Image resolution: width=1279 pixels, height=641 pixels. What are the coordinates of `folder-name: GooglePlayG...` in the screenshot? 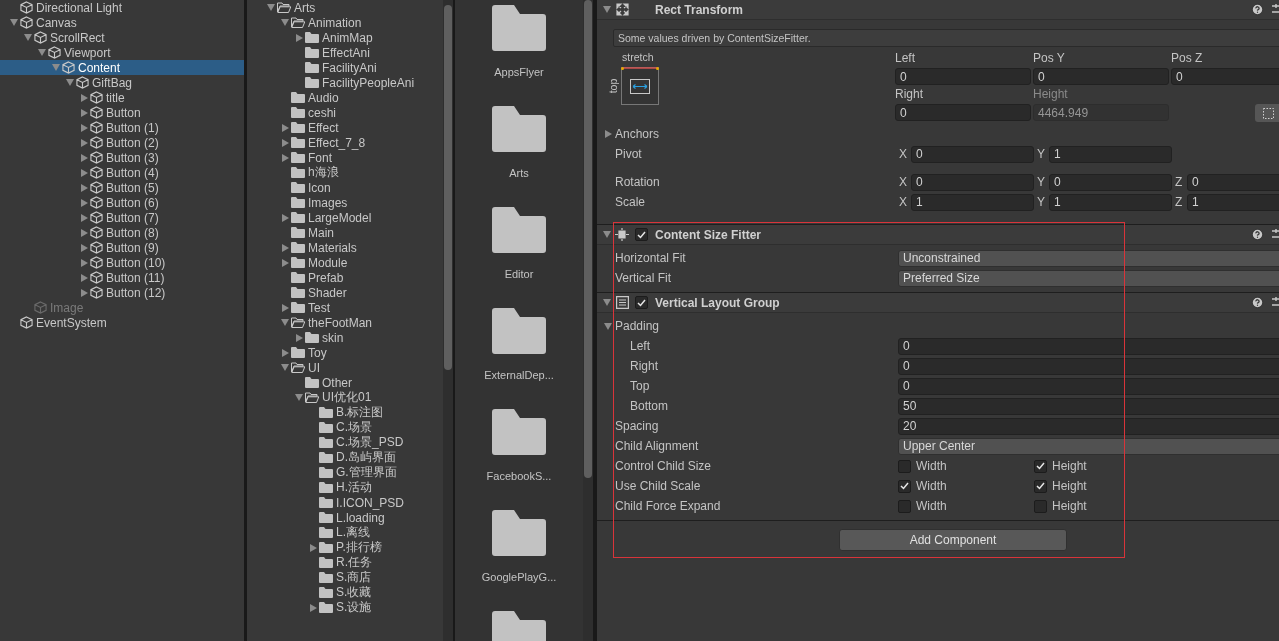 It's located at (519, 577).